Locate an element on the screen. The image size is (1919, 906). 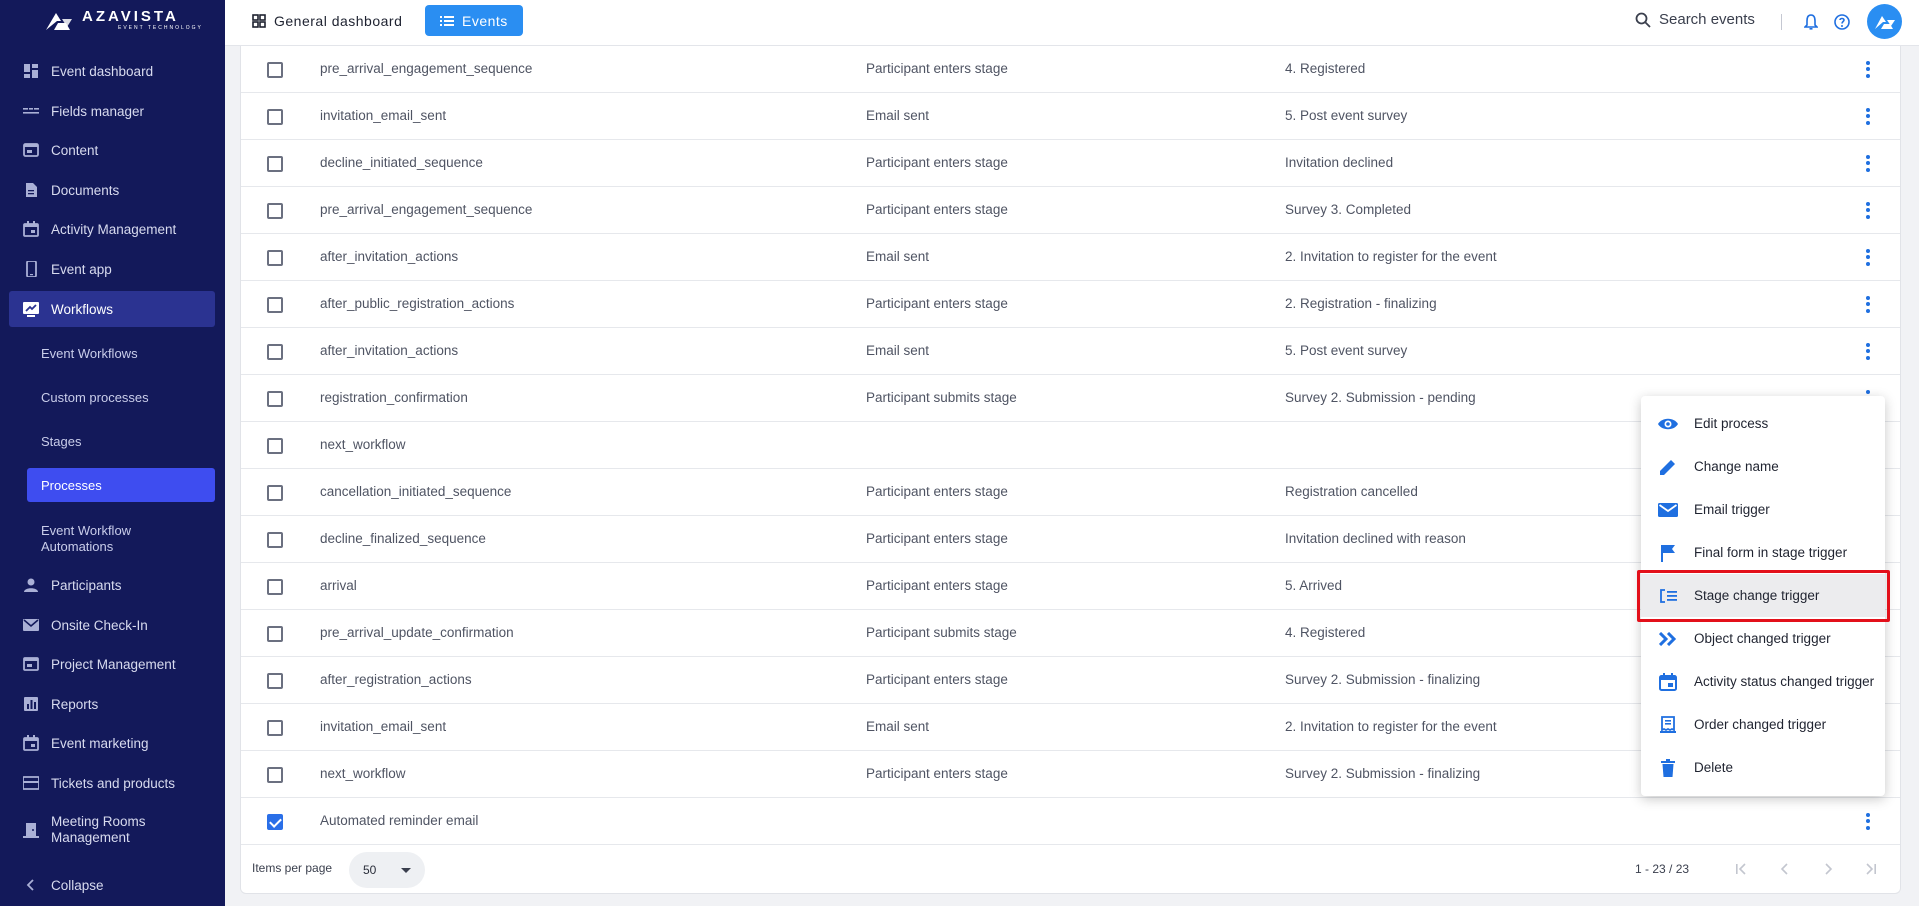
fields-icon is located at coordinates (31, 111).